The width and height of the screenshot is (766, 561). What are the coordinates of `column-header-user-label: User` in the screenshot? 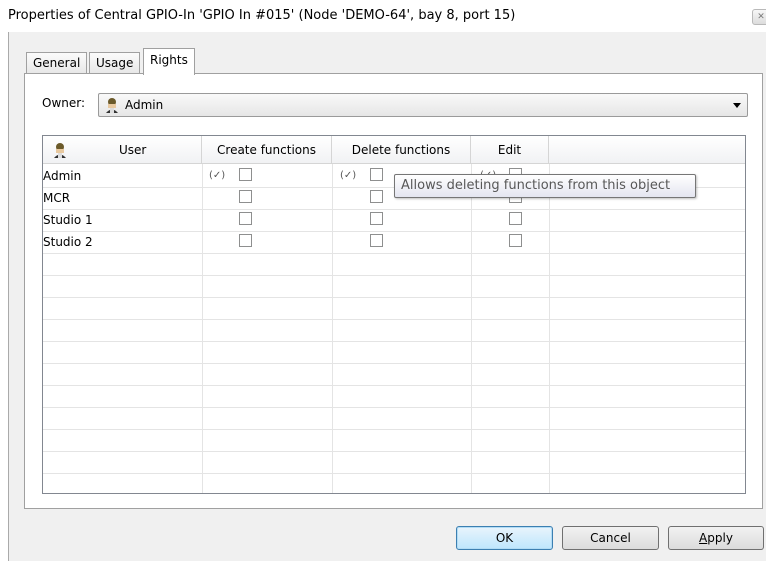 It's located at (133, 150).